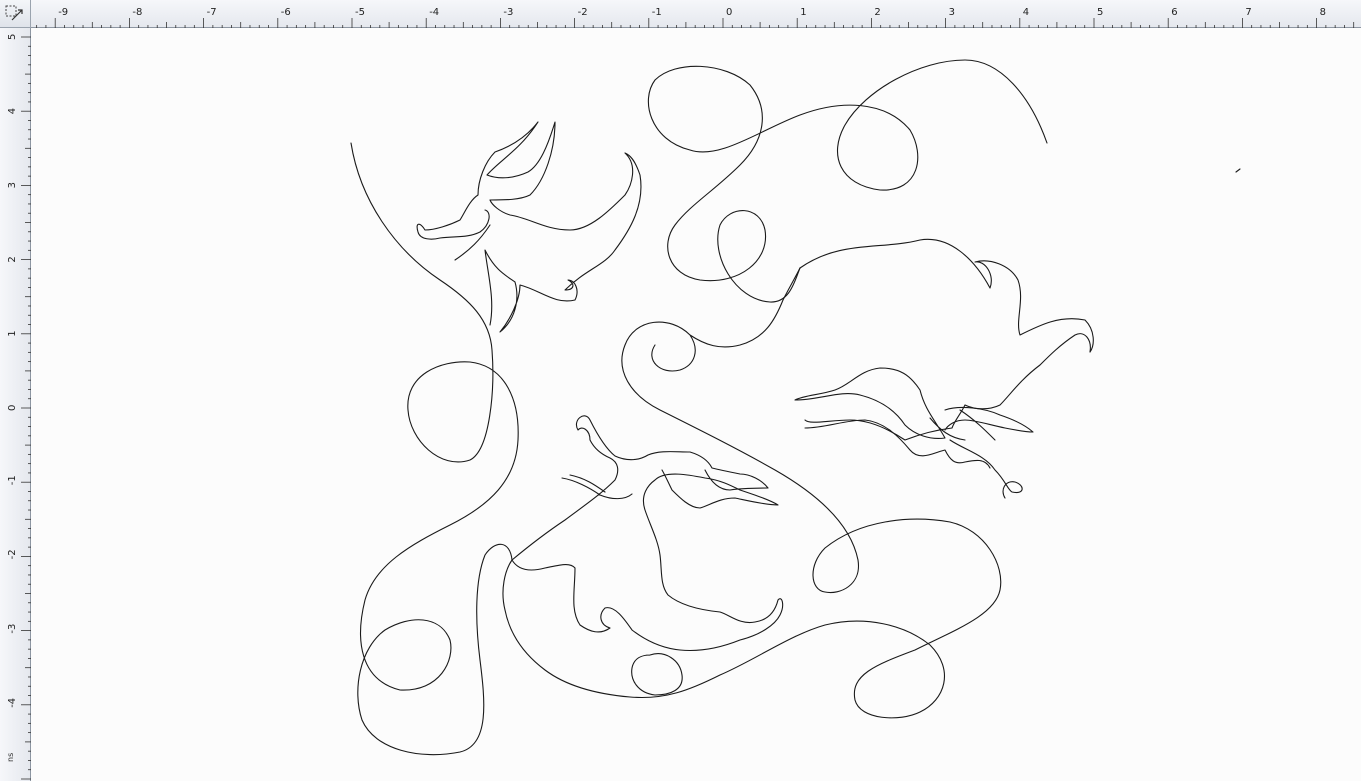 This screenshot has height=781, width=1361. I want to click on horizontal-ruler-scale: -9 -8 -7 -6 -5 -4 -3 -2 -1 0 1 2 3 4 5 6 7 8, so click(695, 17).